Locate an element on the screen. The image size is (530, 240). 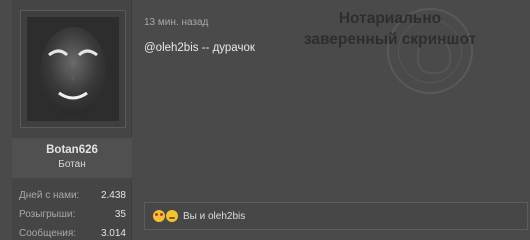
stamp-line-2: заверенный скриншот is located at coordinates (390, 39).